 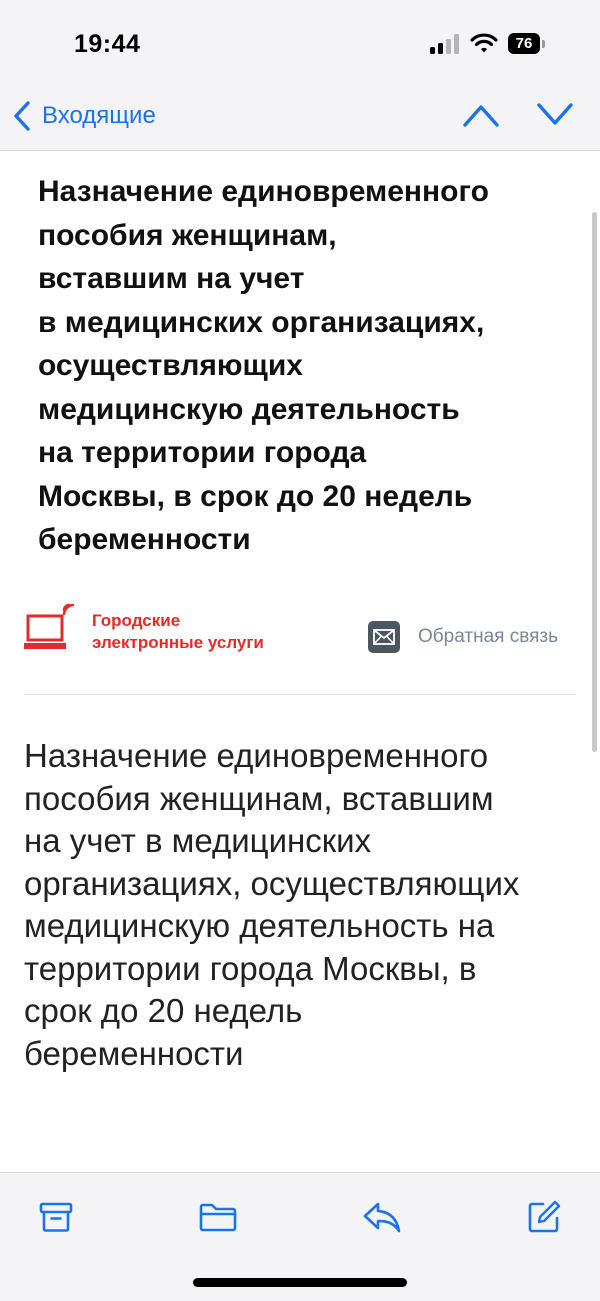 I want to click on compose-button, so click(x=544, y=1217).